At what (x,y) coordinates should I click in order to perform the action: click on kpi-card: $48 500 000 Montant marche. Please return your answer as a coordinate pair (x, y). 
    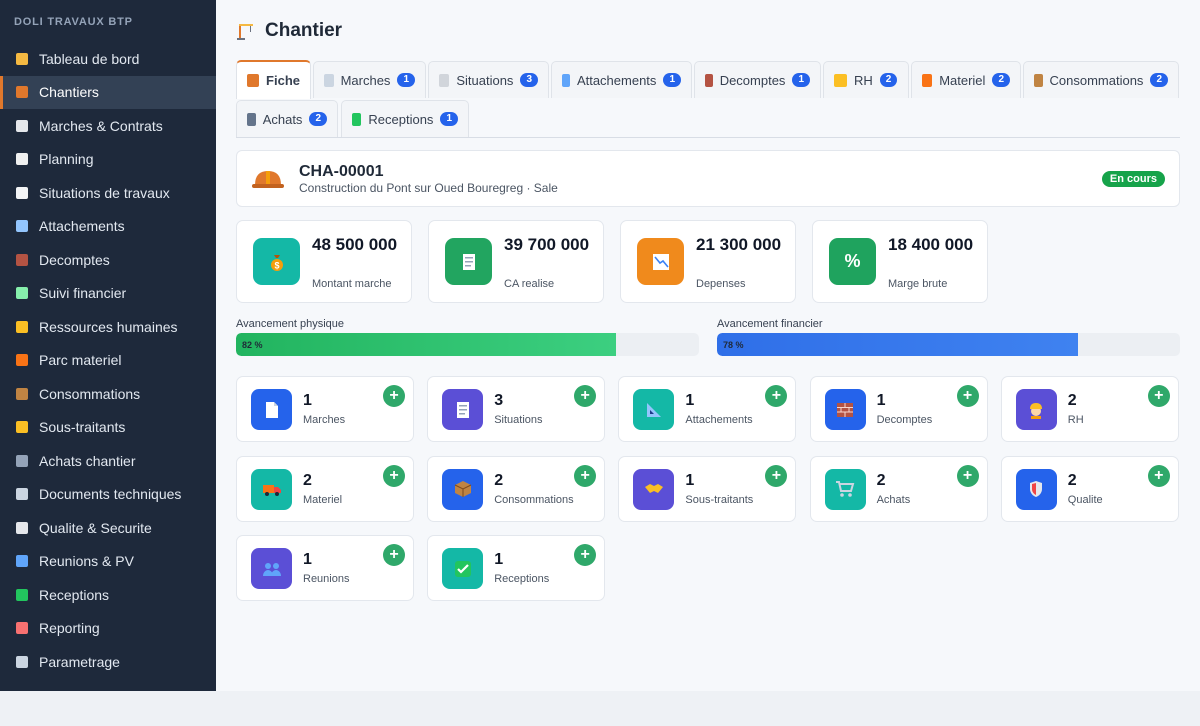
    Looking at the image, I should click on (324, 261).